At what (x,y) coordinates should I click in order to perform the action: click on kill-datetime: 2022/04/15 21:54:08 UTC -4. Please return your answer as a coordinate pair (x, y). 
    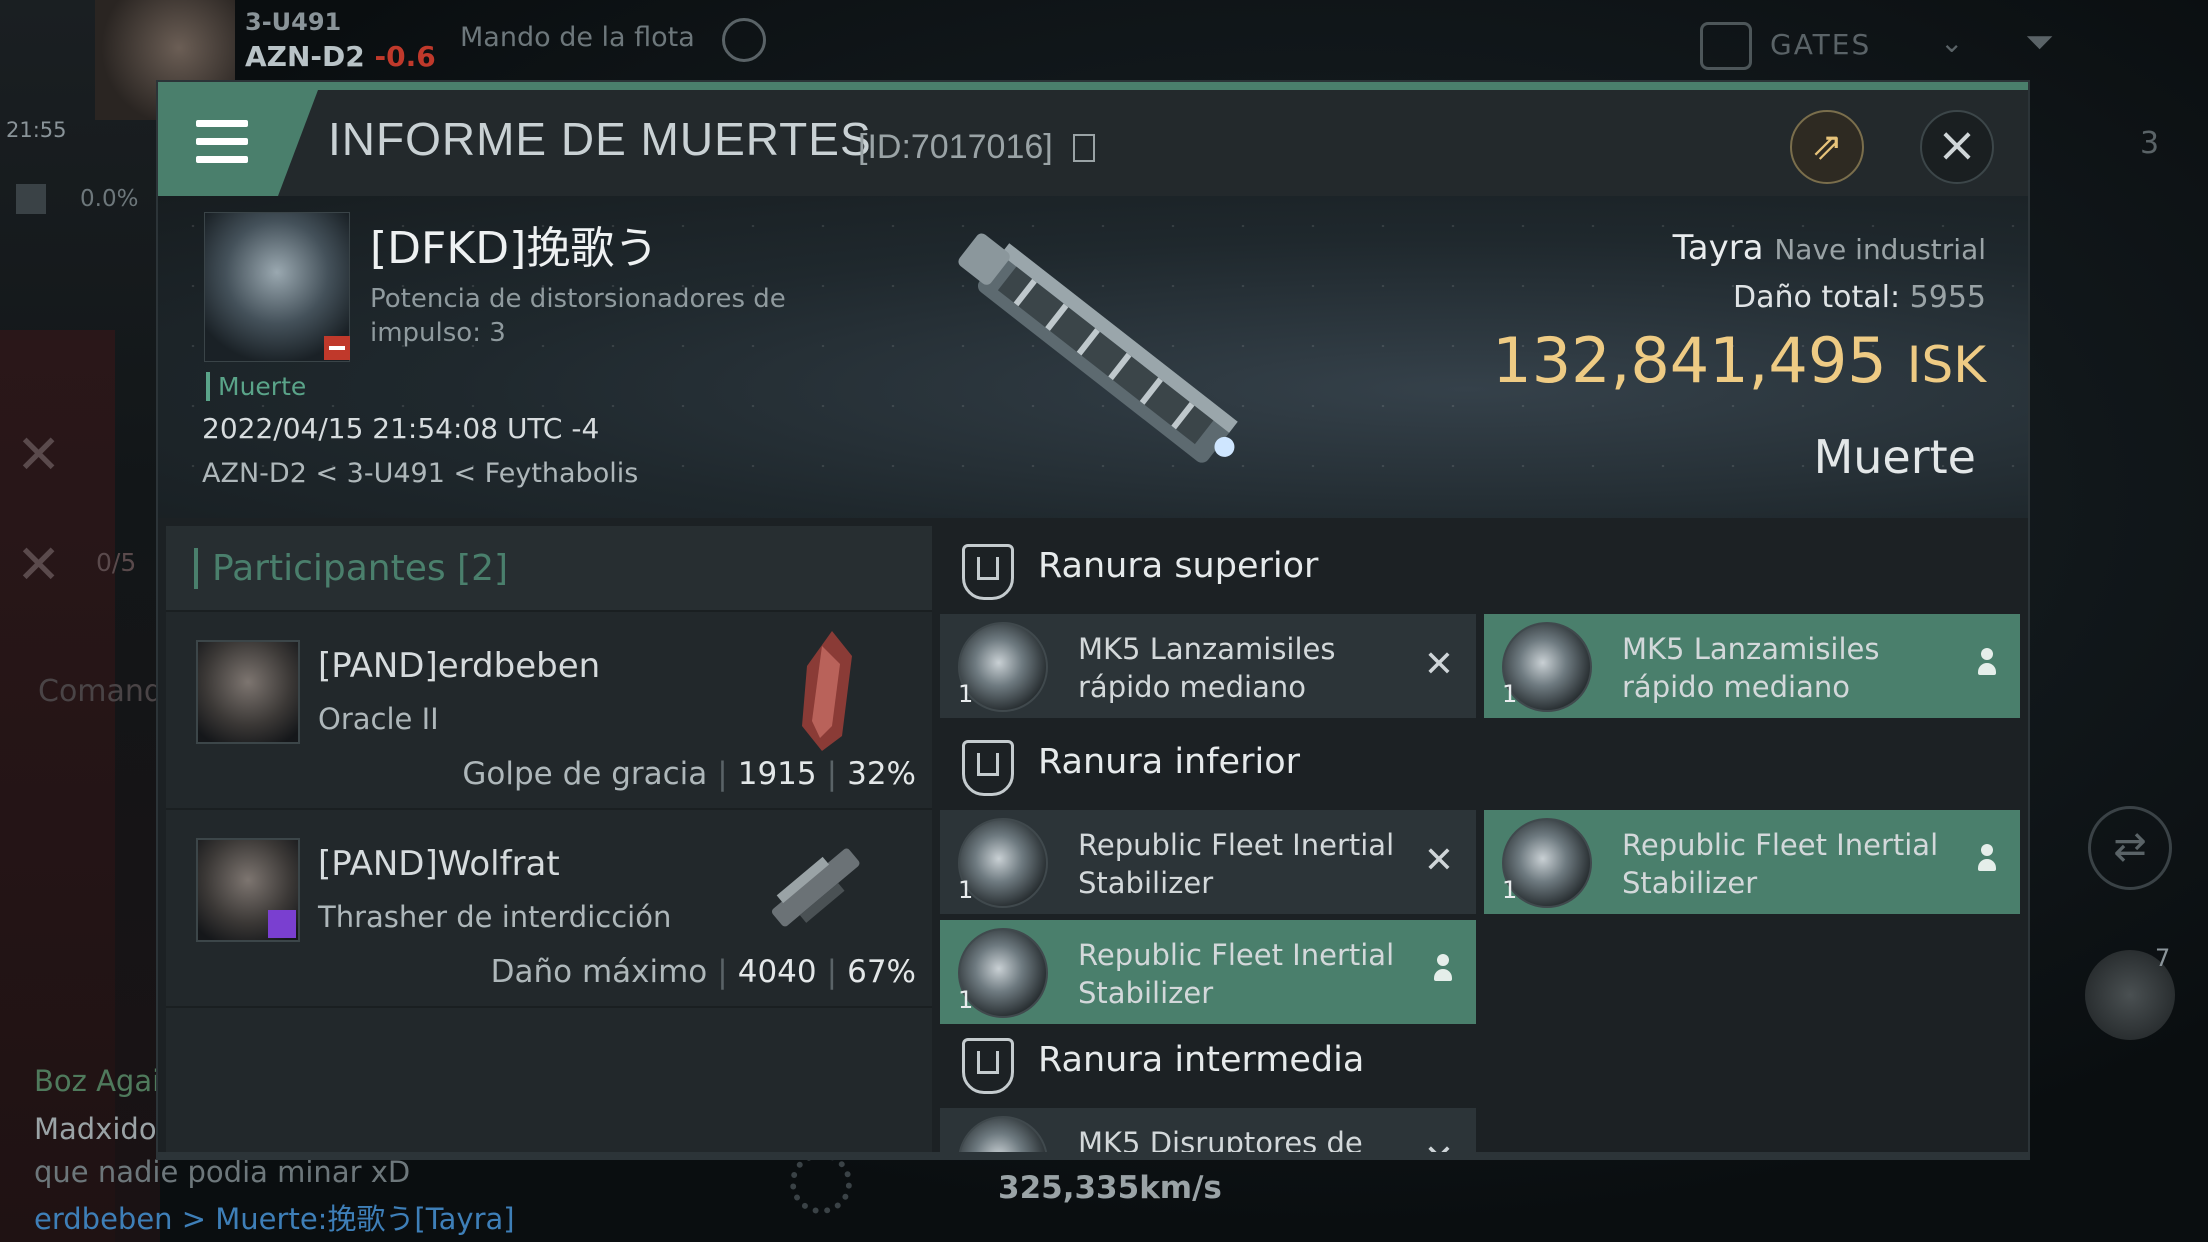
    Looking at the image, I should click on (401, 428).